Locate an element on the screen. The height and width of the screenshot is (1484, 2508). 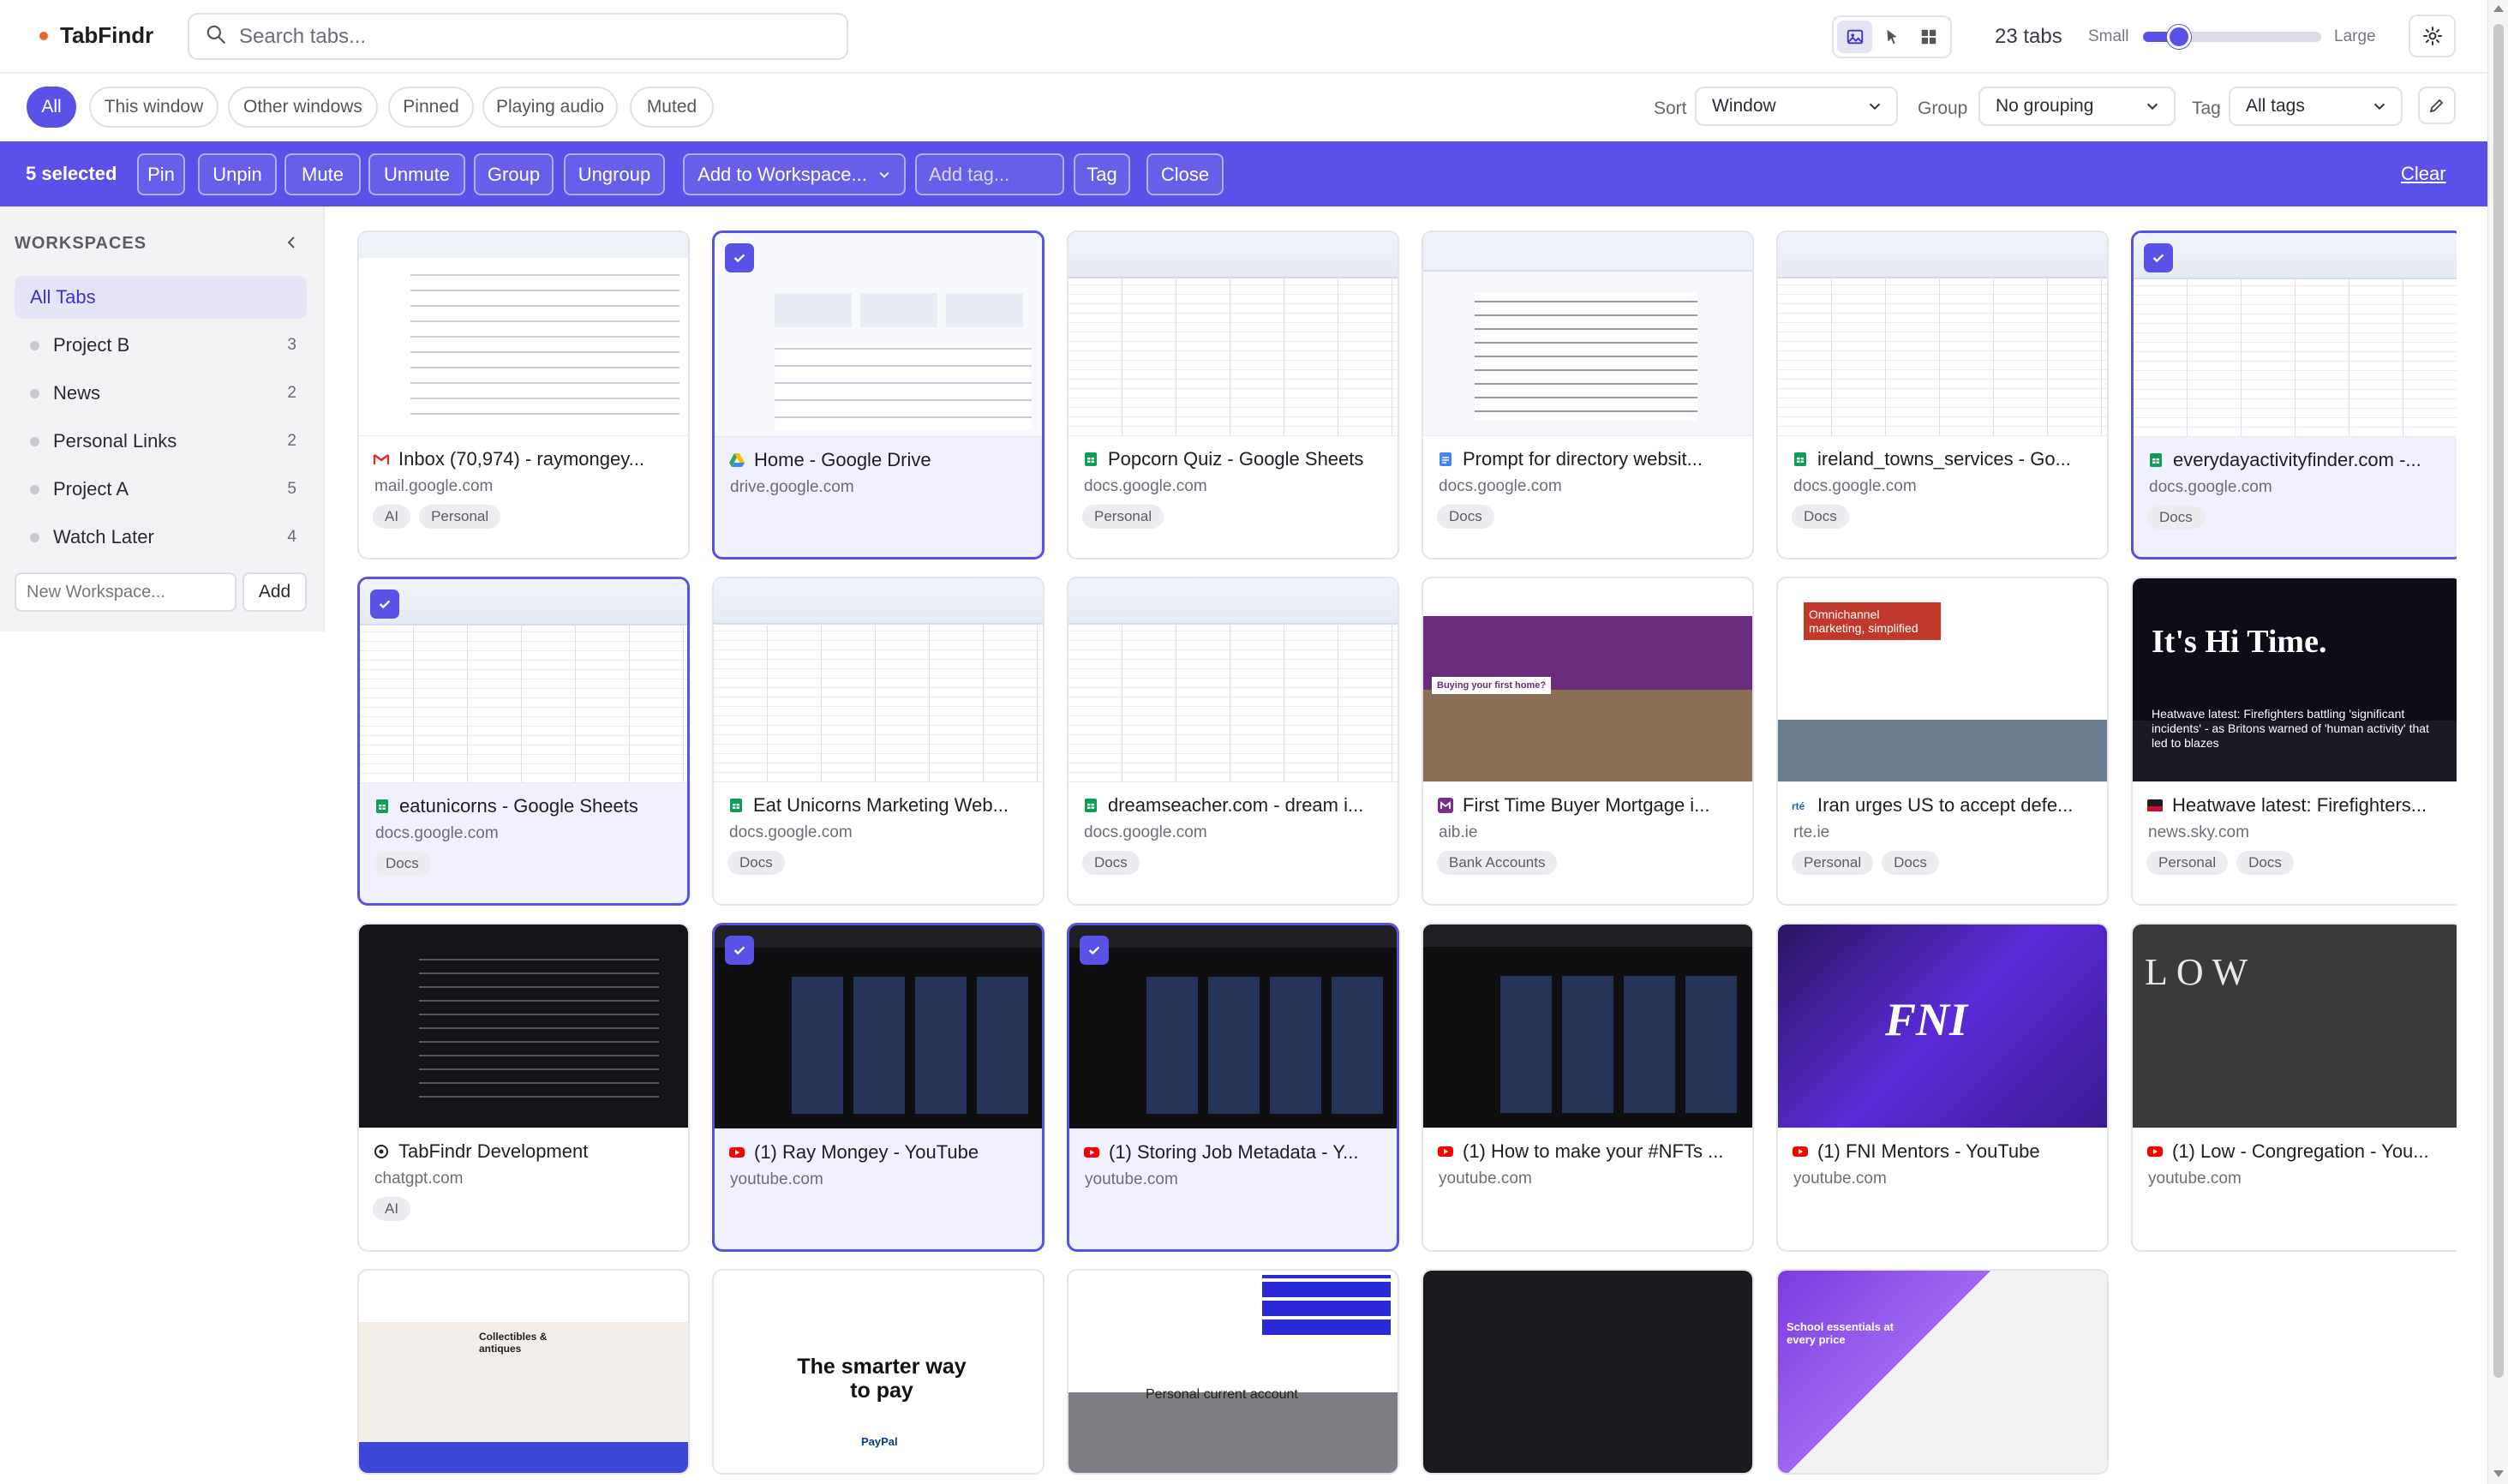
page-scrollbar is located at coordinates (2498, 742).